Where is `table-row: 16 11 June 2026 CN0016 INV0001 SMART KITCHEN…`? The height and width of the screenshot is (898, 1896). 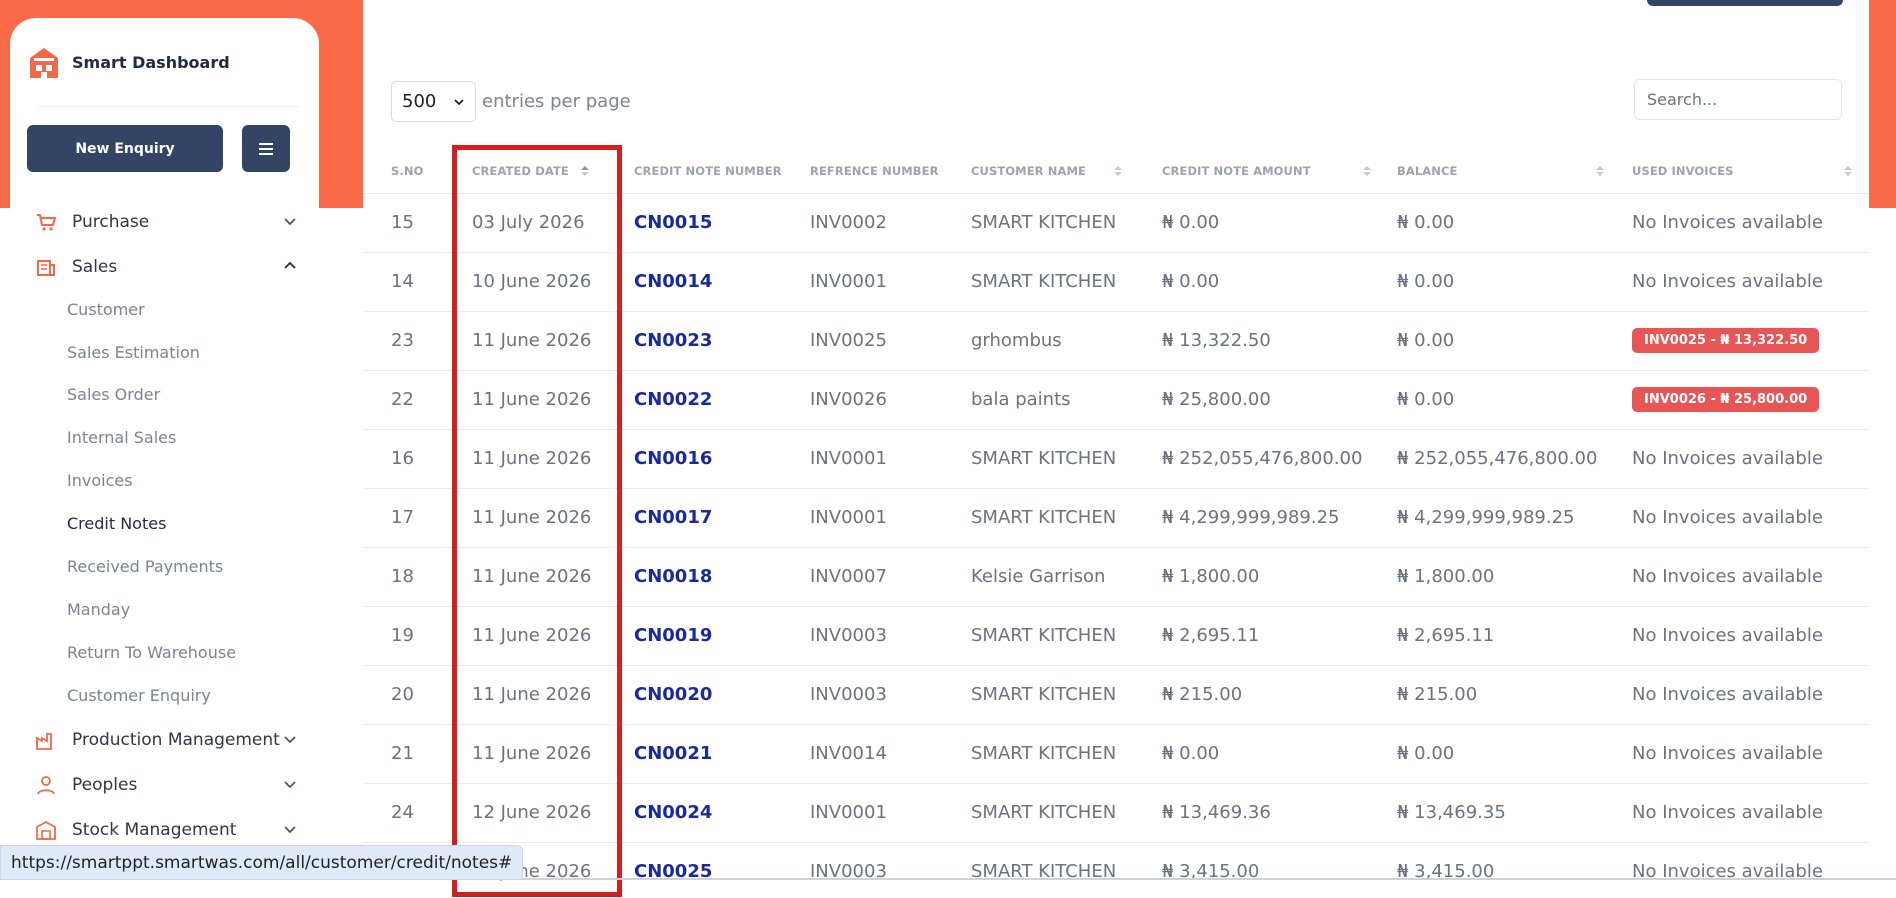 table-row: 16 11 June 2026 CN0016 INV0001 SMART KITCHEN… is located at coordinates (1116, 459).